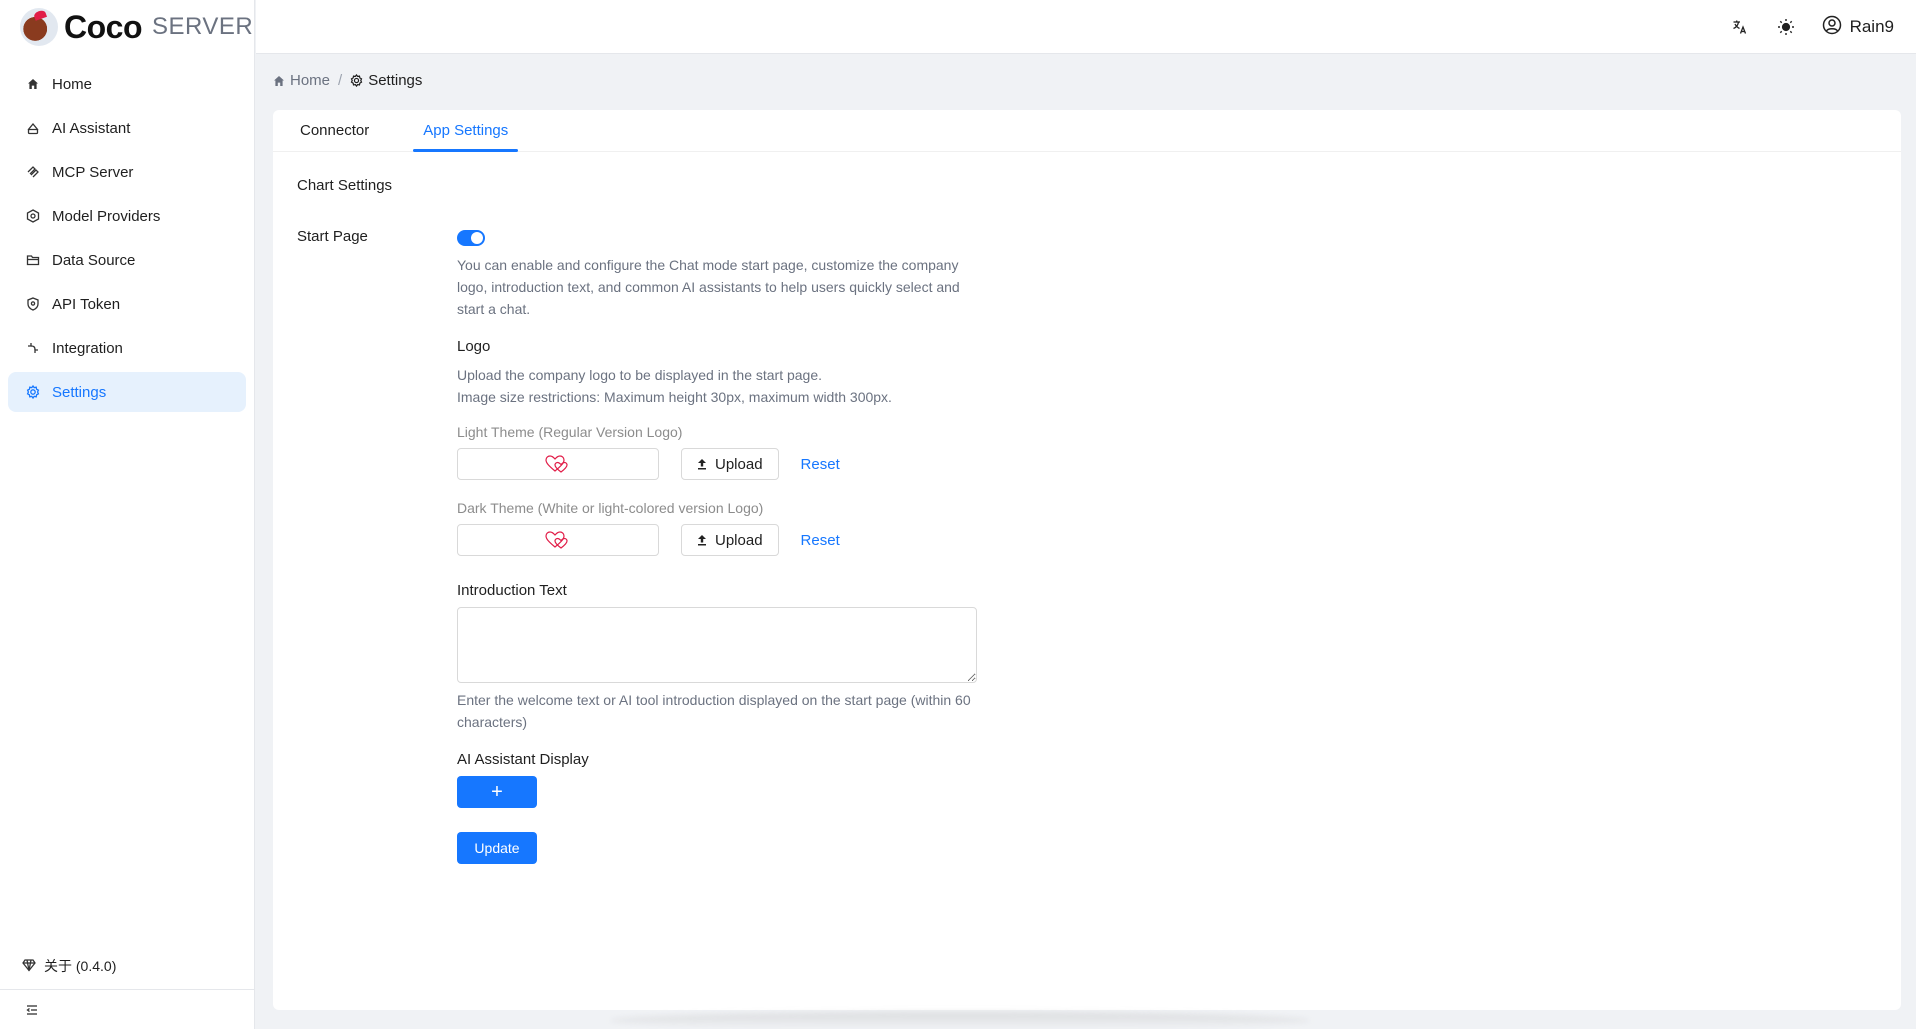 The height and width of the screenshot is (1029, 1916). What do you see at coordinates (127, 514) in the screenshot?
I see `sidebar: Coco SERVER Home AI Assistant MCP Server` at bounding box center [127, 514].